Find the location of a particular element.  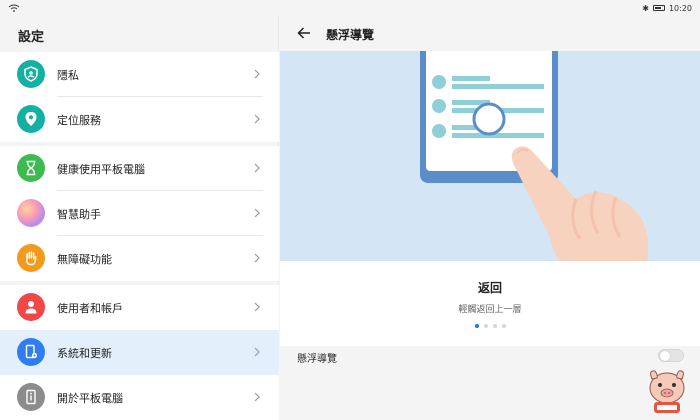

settings-item-label: 智慧助手 is located at coordinates (79, 214).